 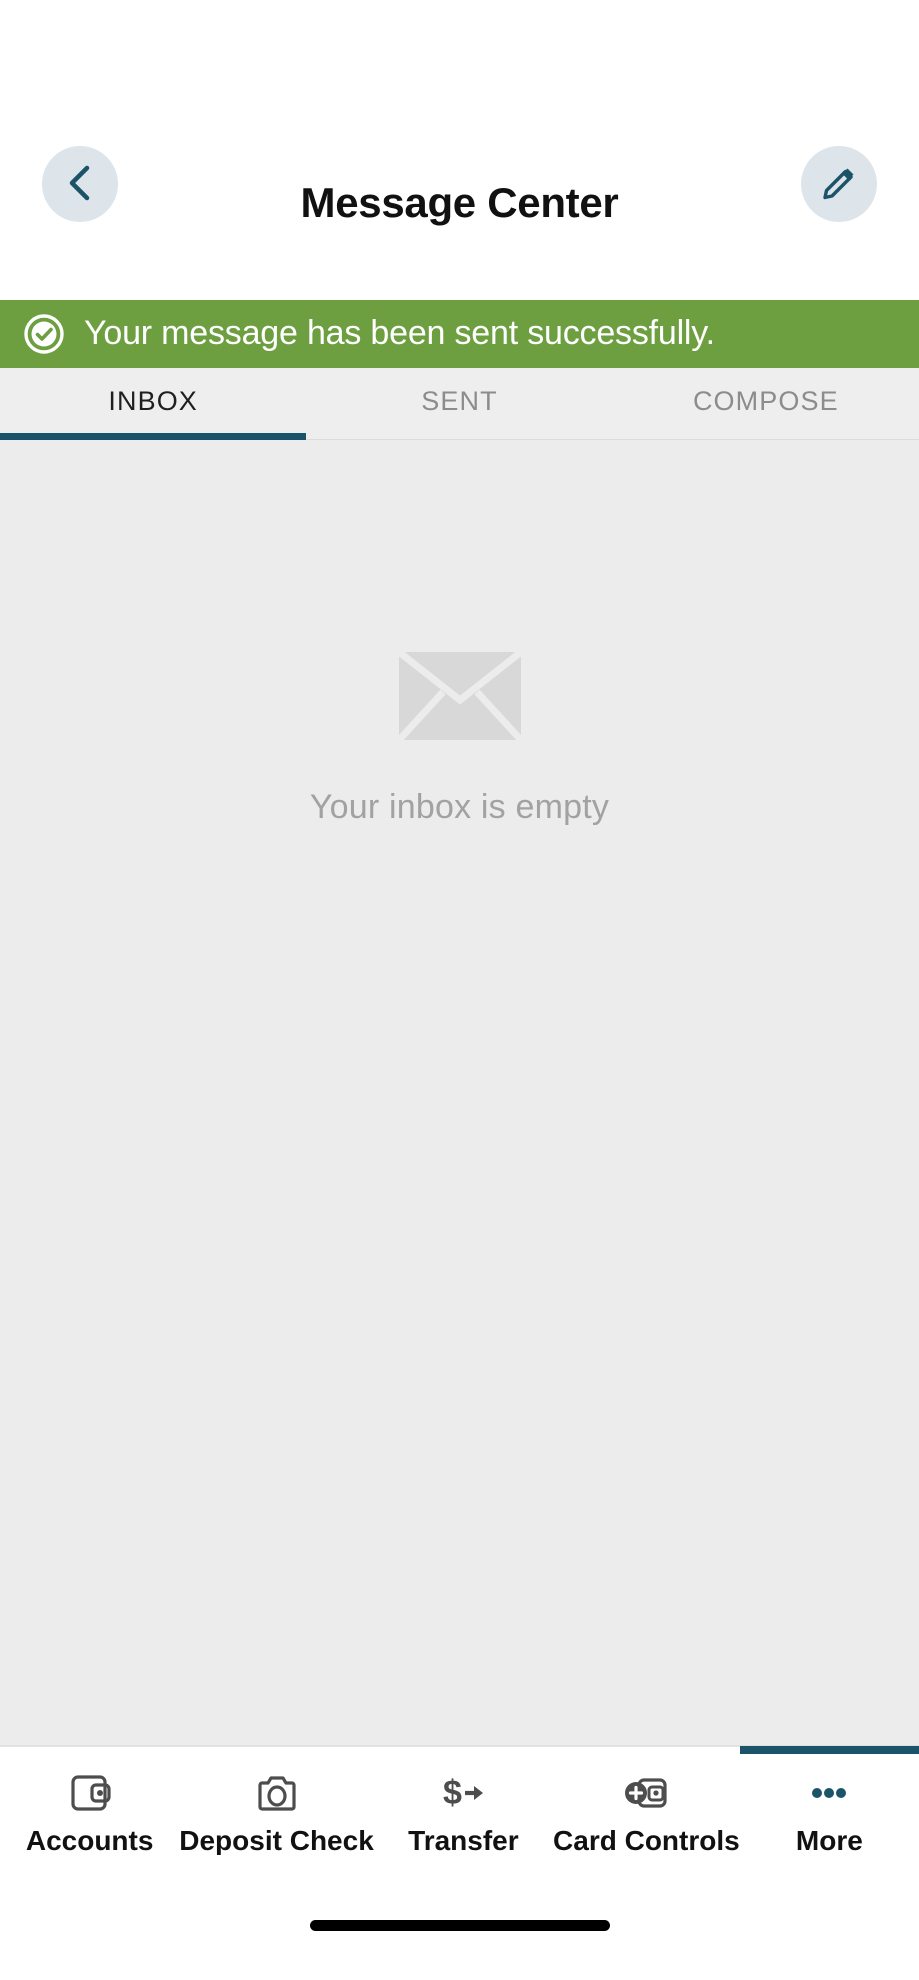 I want to click on page-header: Message Center, so click(x=459, y=205).